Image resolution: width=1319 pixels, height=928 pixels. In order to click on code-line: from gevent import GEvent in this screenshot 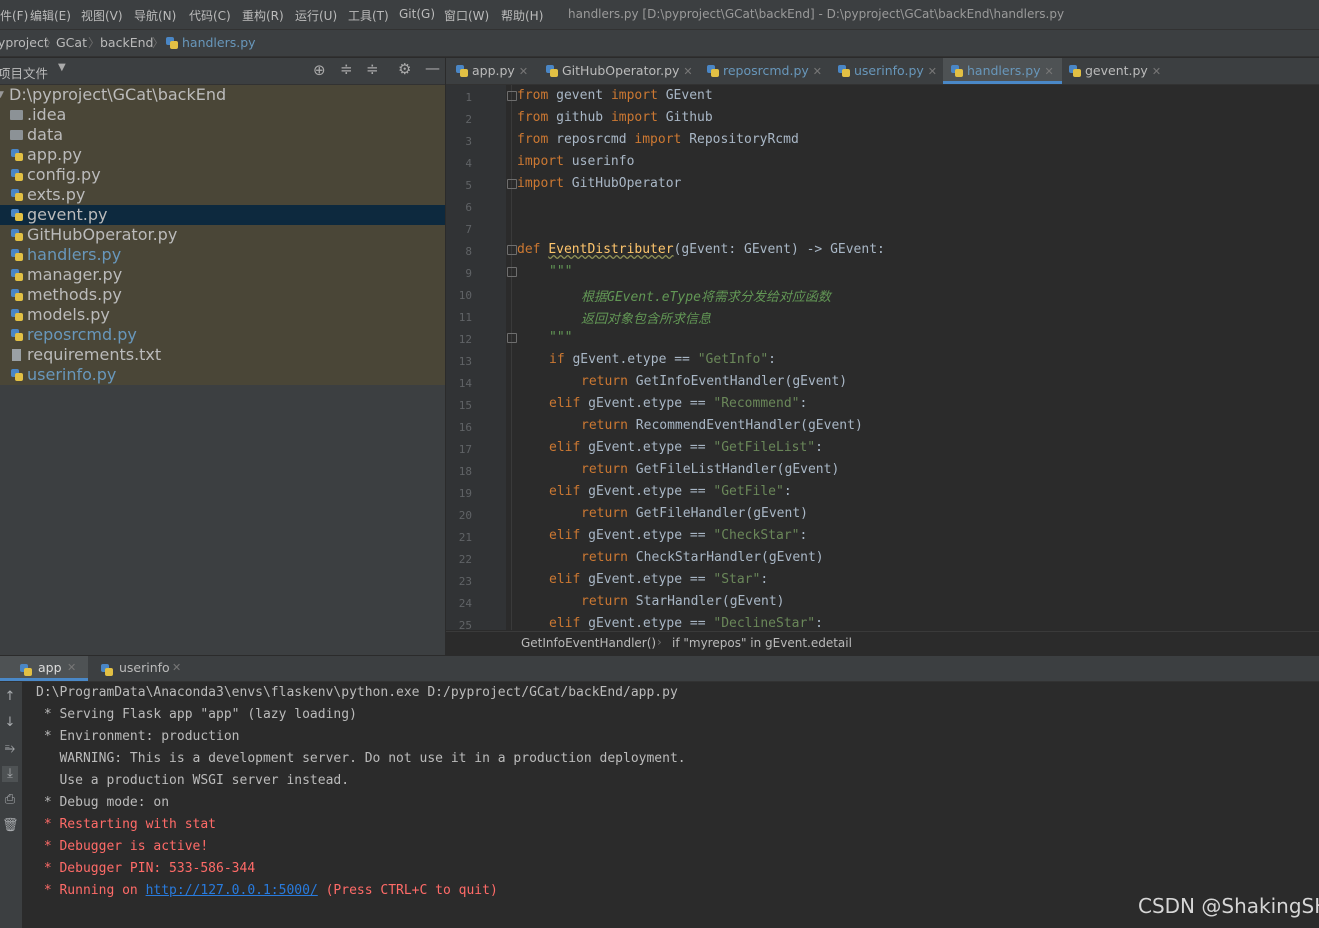, I will do `click(615, 95)`.